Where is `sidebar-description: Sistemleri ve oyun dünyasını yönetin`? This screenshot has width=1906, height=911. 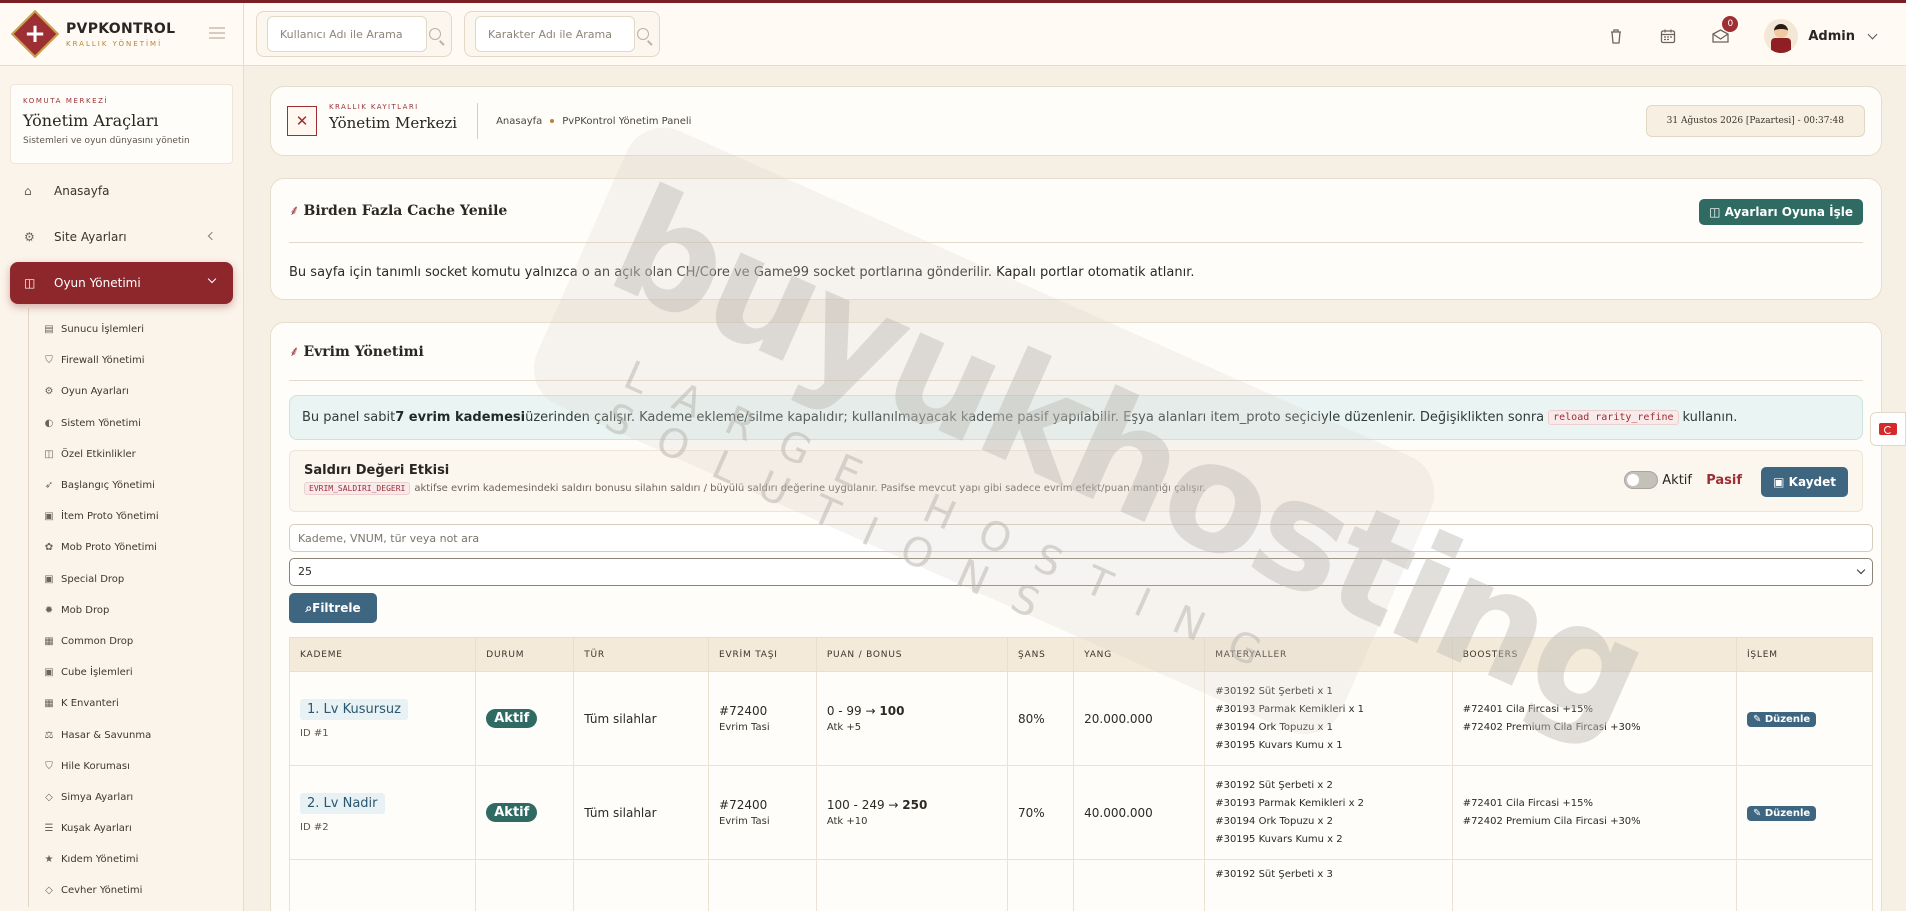
sidebar-description: Sistemleri ve oyun dünyasını yönetin is located at coordinates (106, 141).